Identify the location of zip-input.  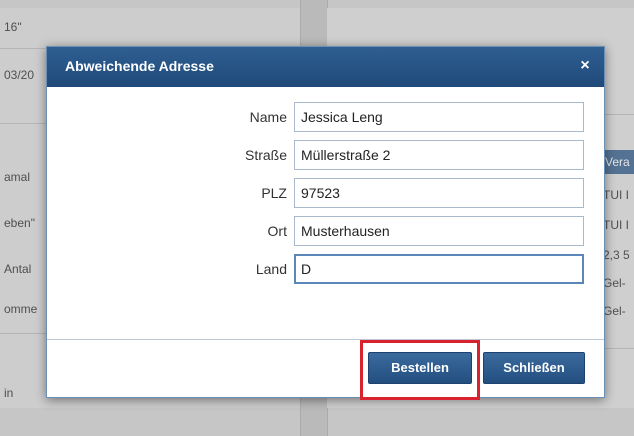
(439, 193).